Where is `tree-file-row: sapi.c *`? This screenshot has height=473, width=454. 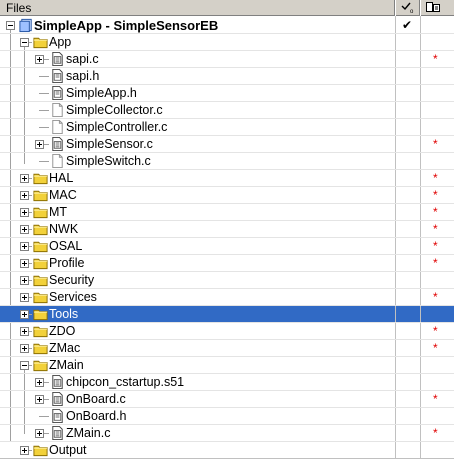
tree-file-row: sapi.c * is located at coordinates (227, 59).